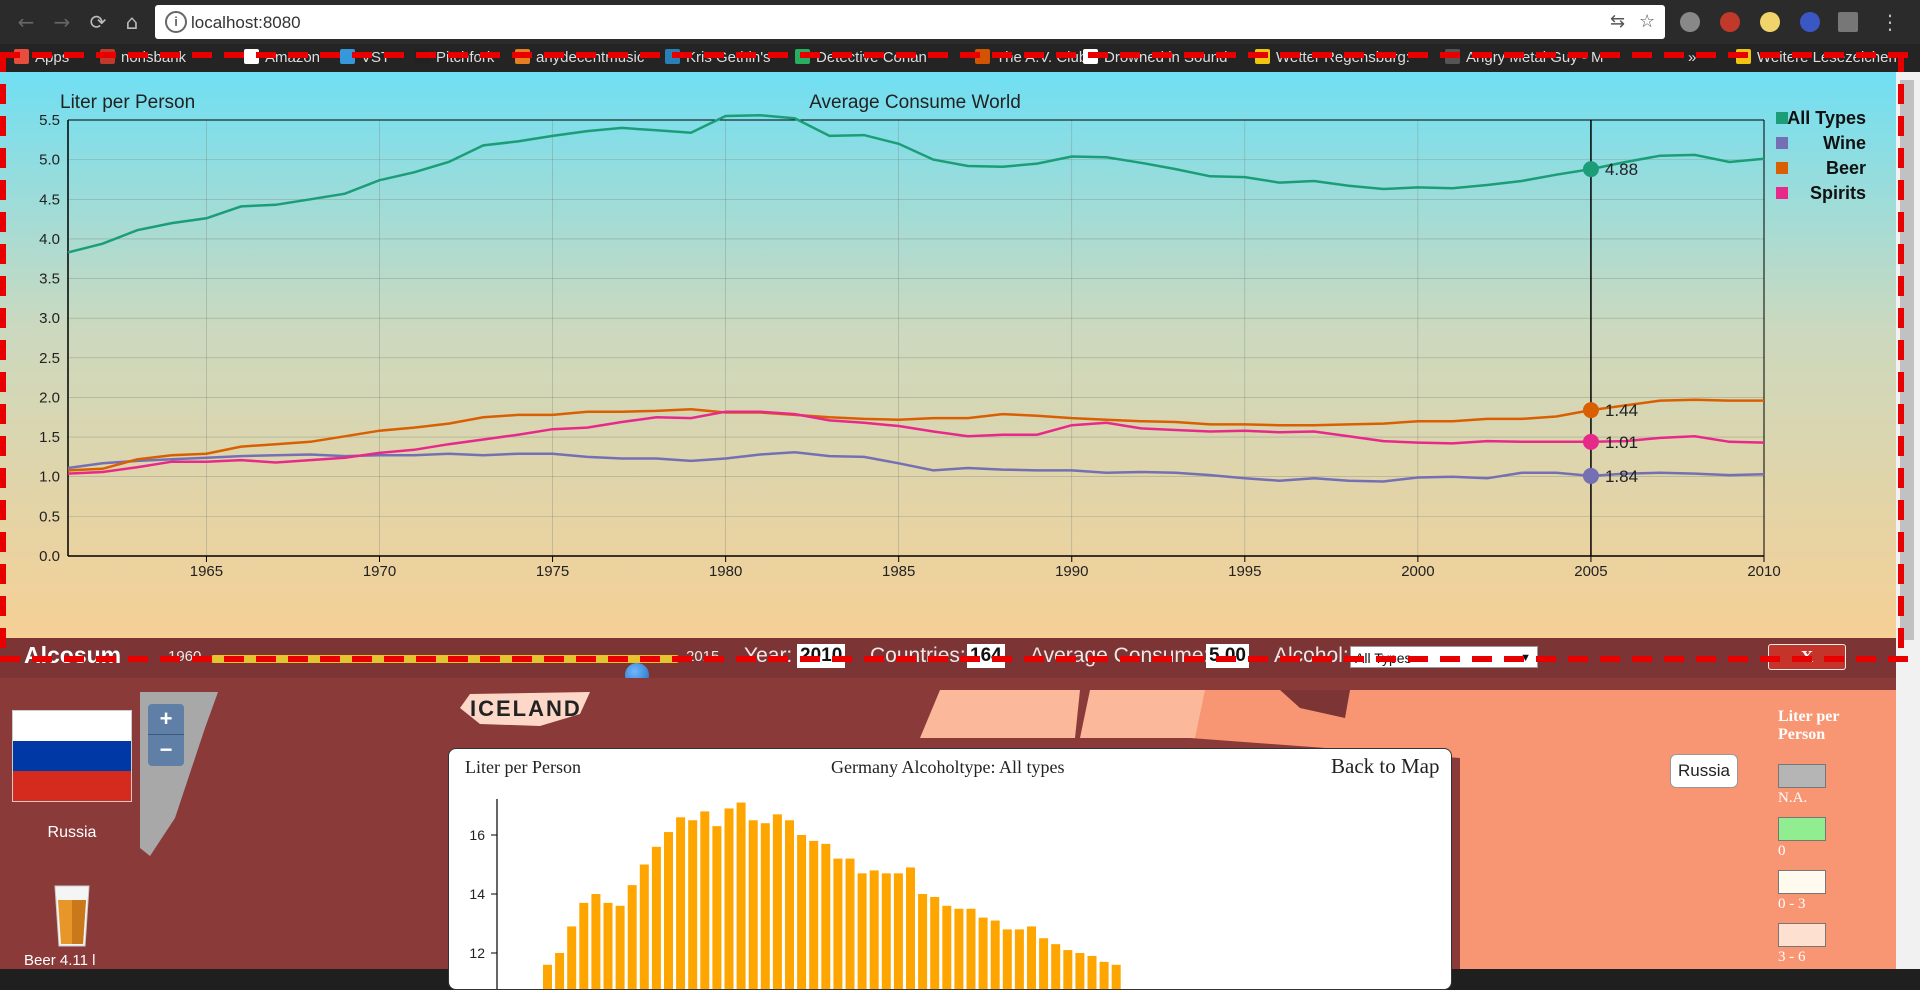  What do you see at coordinates (3, 357) in the screenshot?
I see `annotation-dash-left` at bounding box center [3, 357].